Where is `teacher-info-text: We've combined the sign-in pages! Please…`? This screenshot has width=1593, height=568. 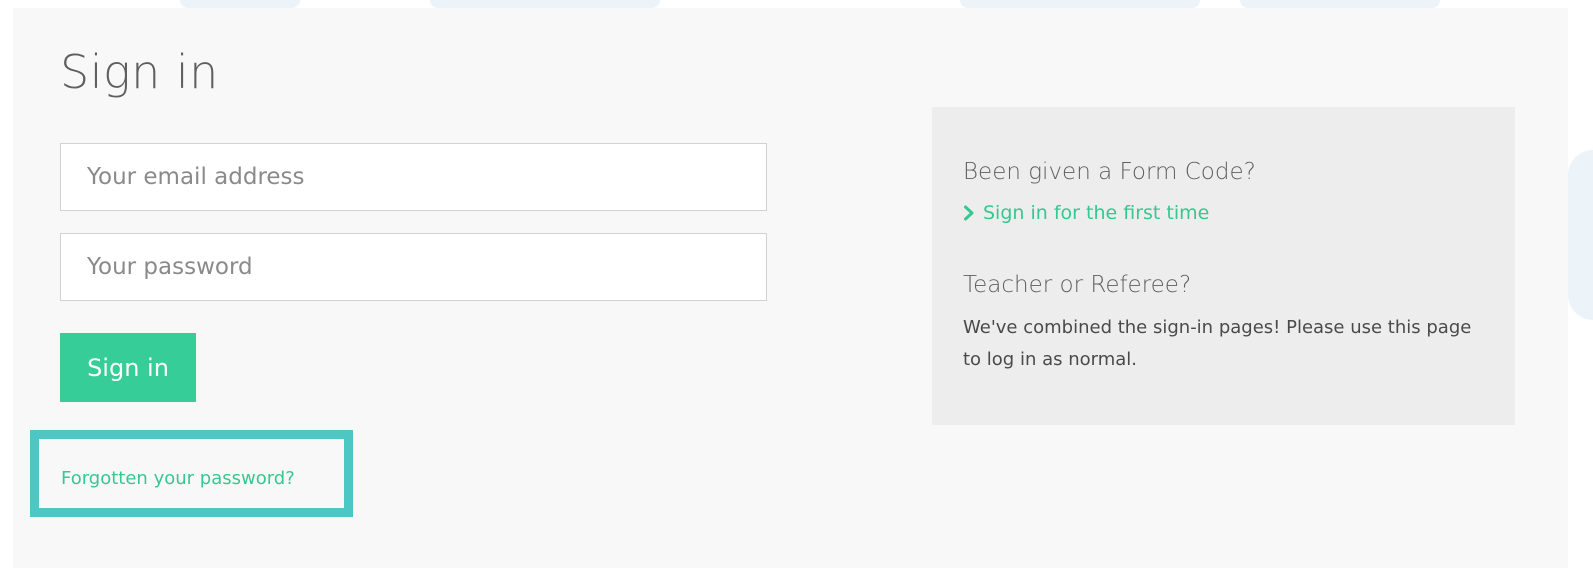
teacher-info-text: We've combined the sign-in pages! Please… is located at coordinates (1217, 343).